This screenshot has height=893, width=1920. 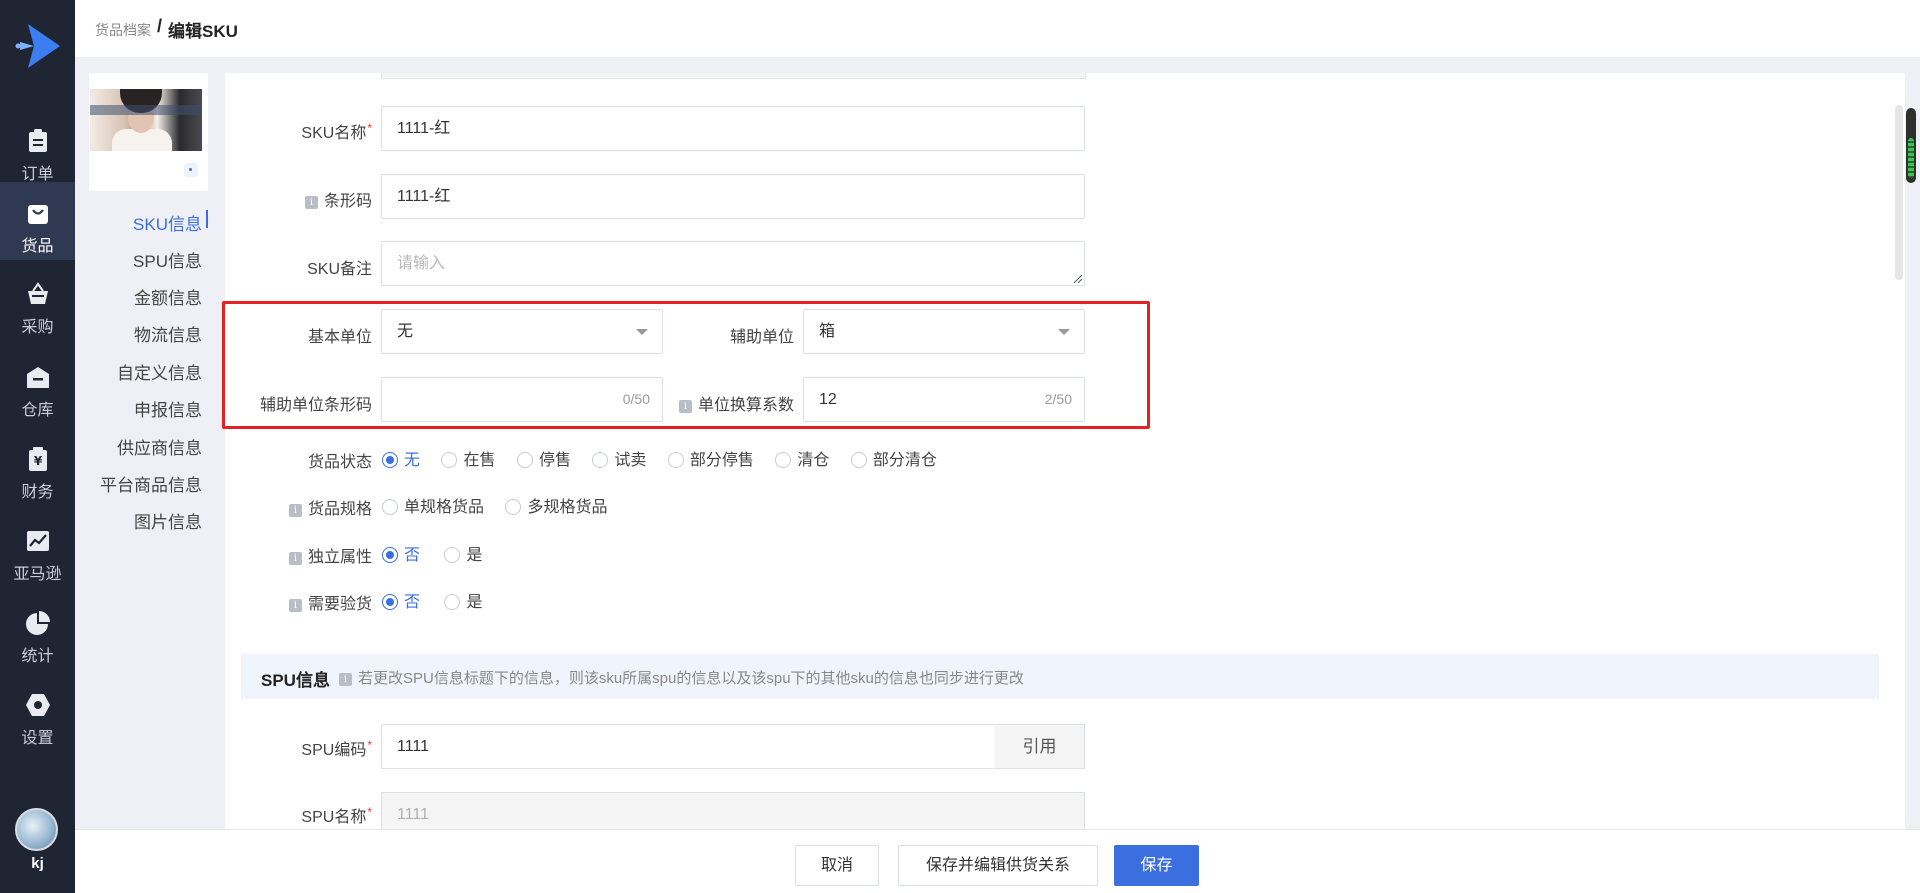 I want to click on conversion-factor-label: i 单位换算系数, so click(x=736, y=403).